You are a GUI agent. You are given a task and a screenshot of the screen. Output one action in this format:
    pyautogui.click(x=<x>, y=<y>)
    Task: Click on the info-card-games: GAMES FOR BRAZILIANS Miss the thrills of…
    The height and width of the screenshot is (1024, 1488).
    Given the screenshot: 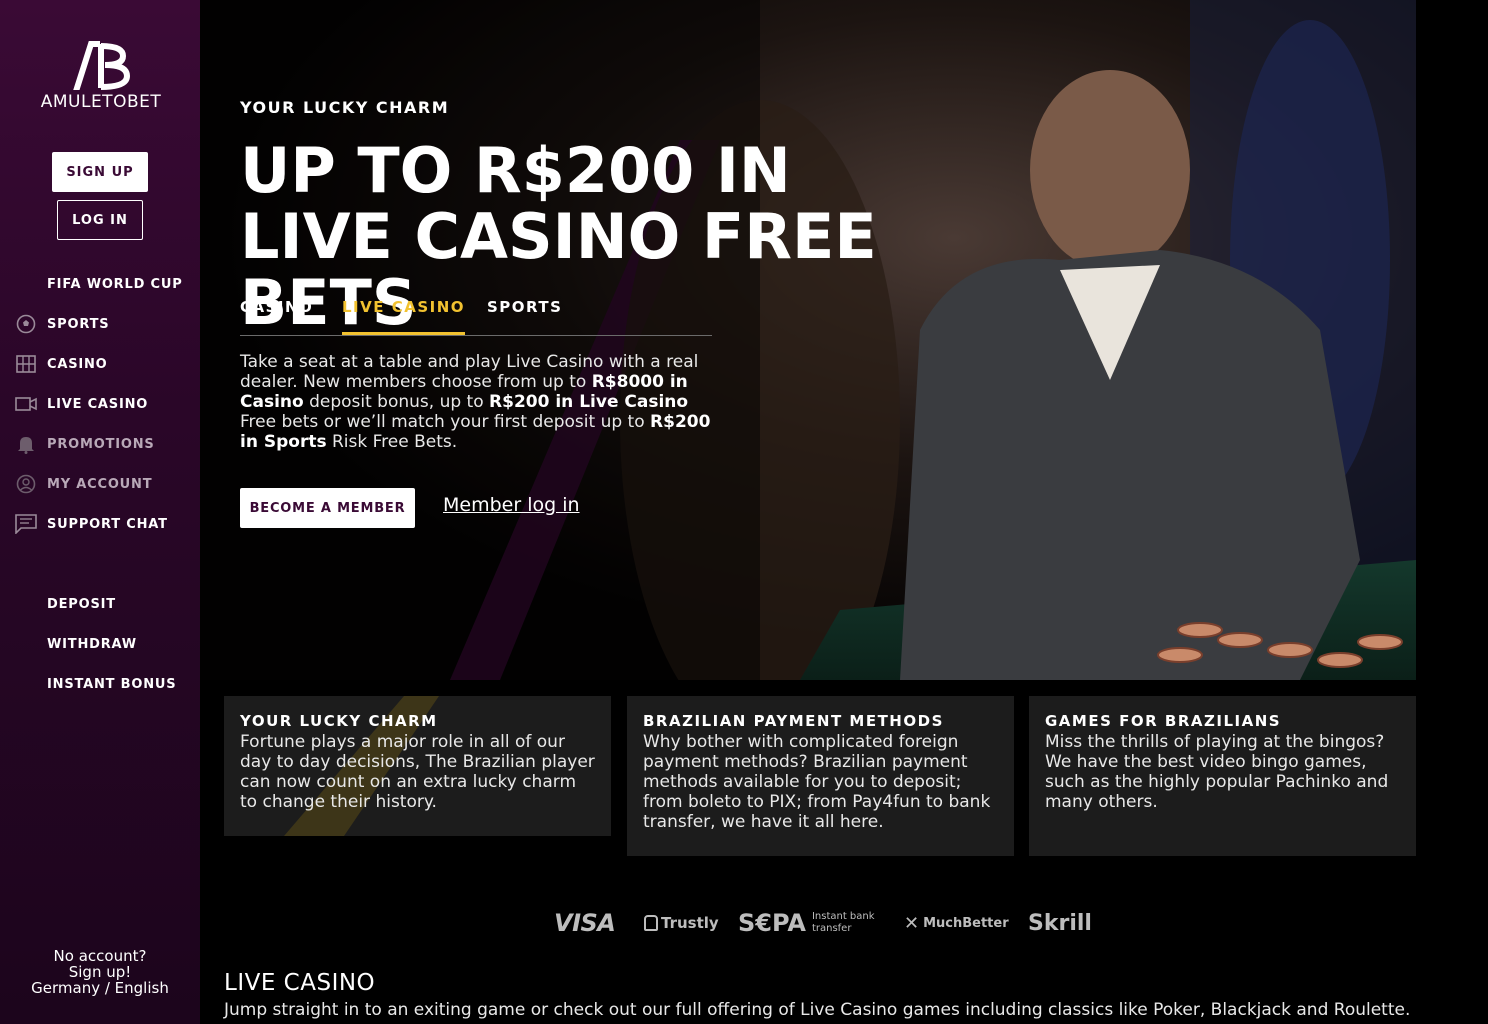 What is the action you would take?
    pyautogui.click(x=1222, y=776)
    